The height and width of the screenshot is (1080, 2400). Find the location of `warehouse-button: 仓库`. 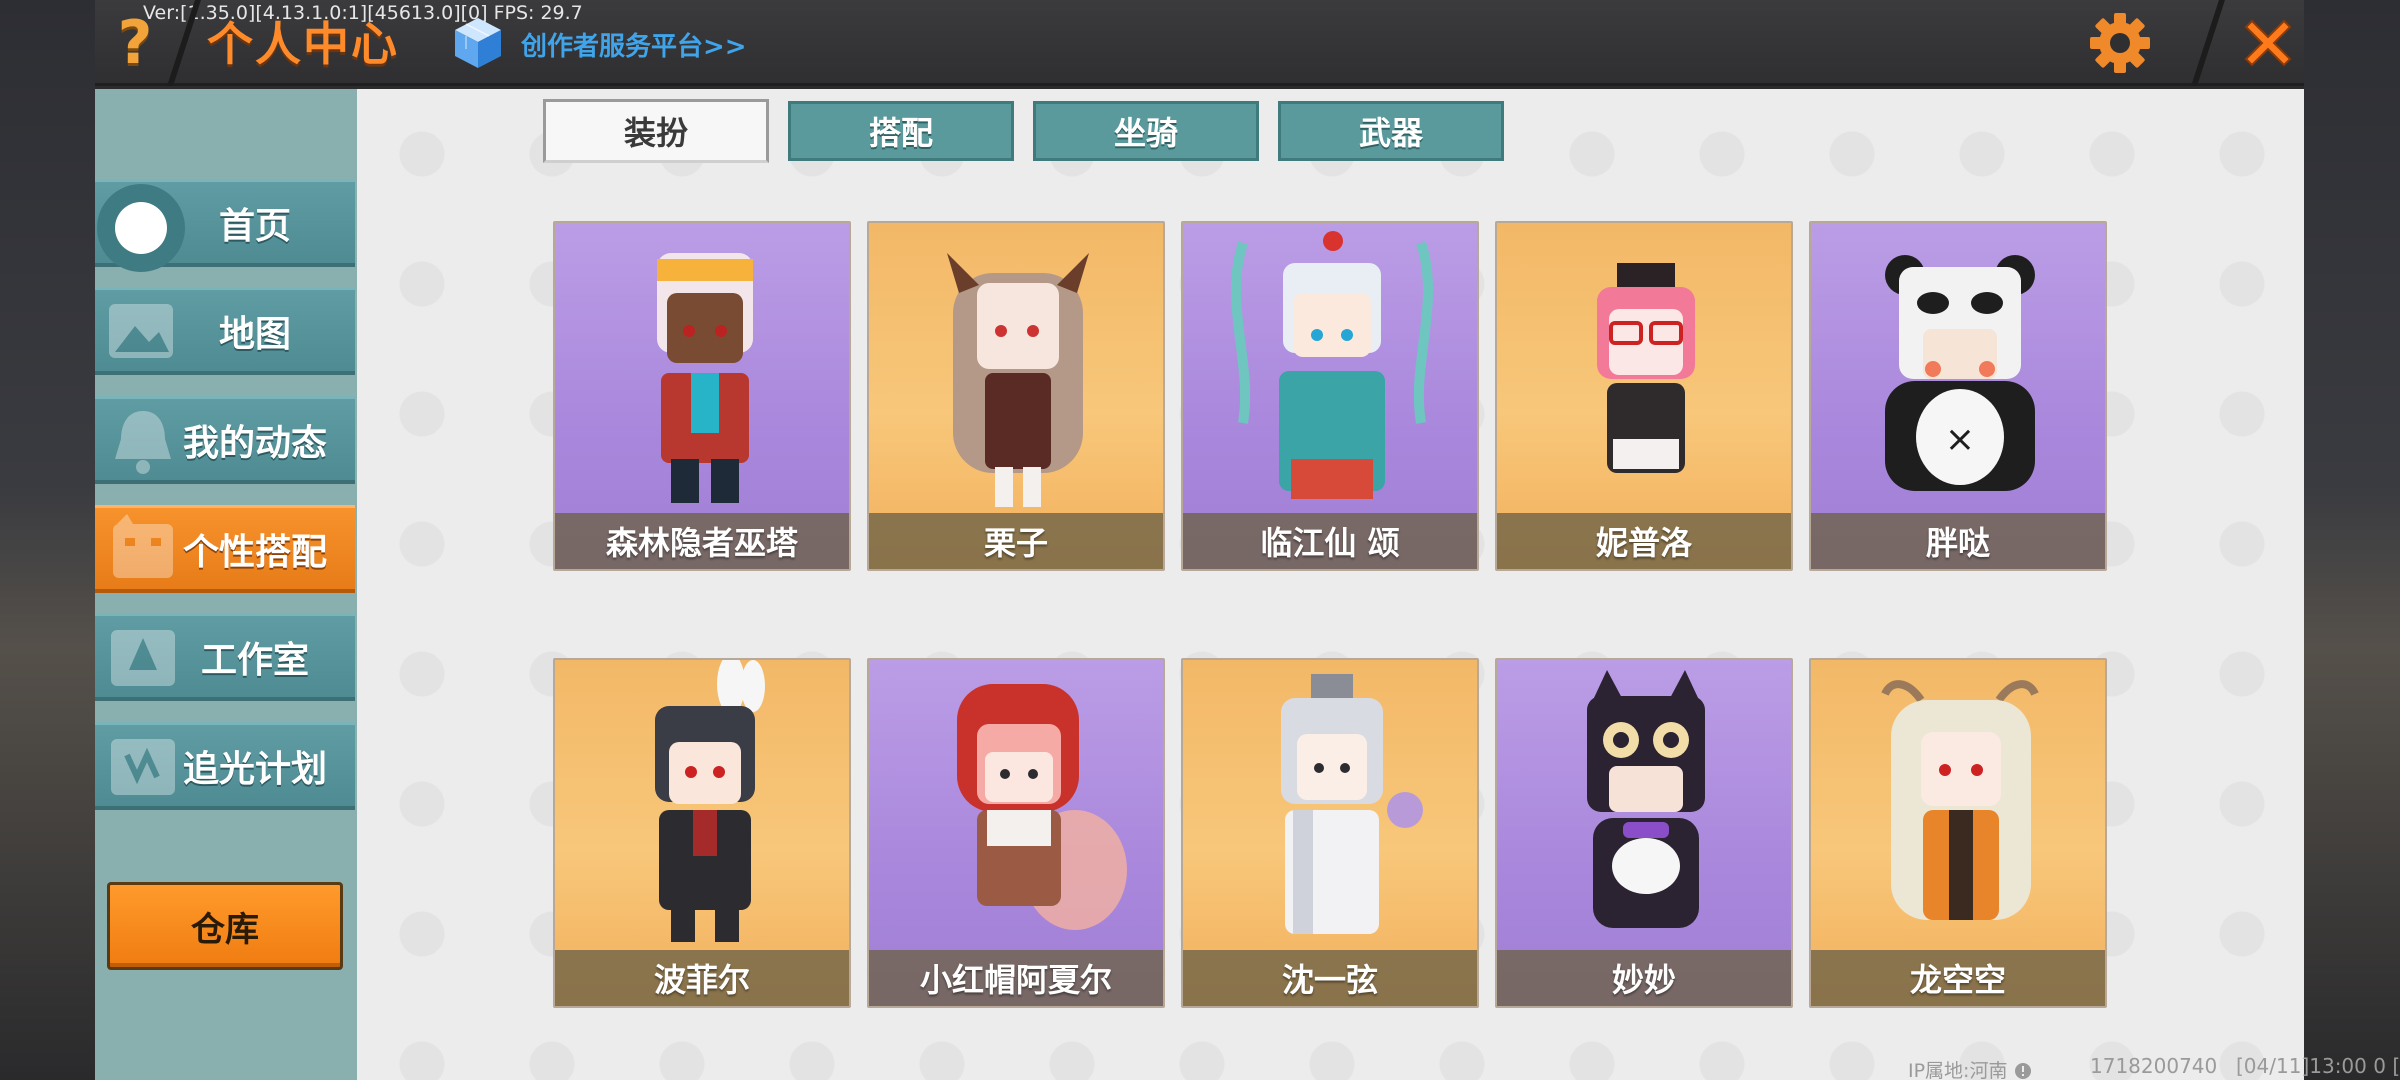

warehouse-button: 仓库 is located at coordinates (225, 926).